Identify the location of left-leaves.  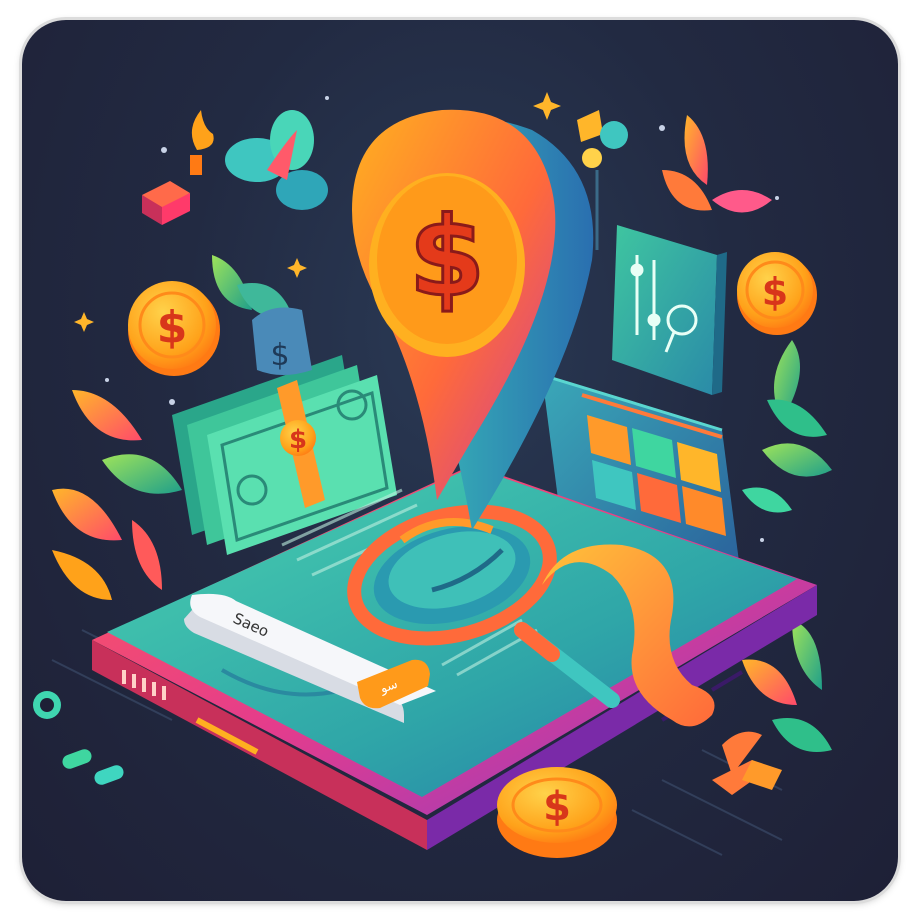
(252, 286).